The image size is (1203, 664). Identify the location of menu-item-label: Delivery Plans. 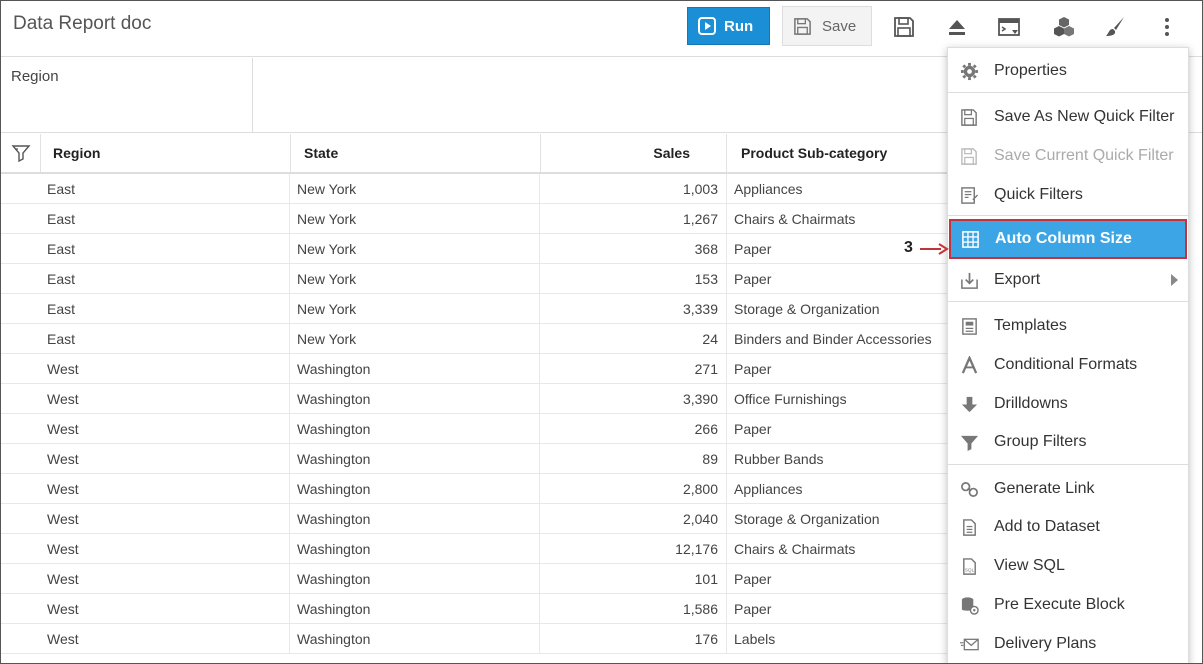
(1045, 643).